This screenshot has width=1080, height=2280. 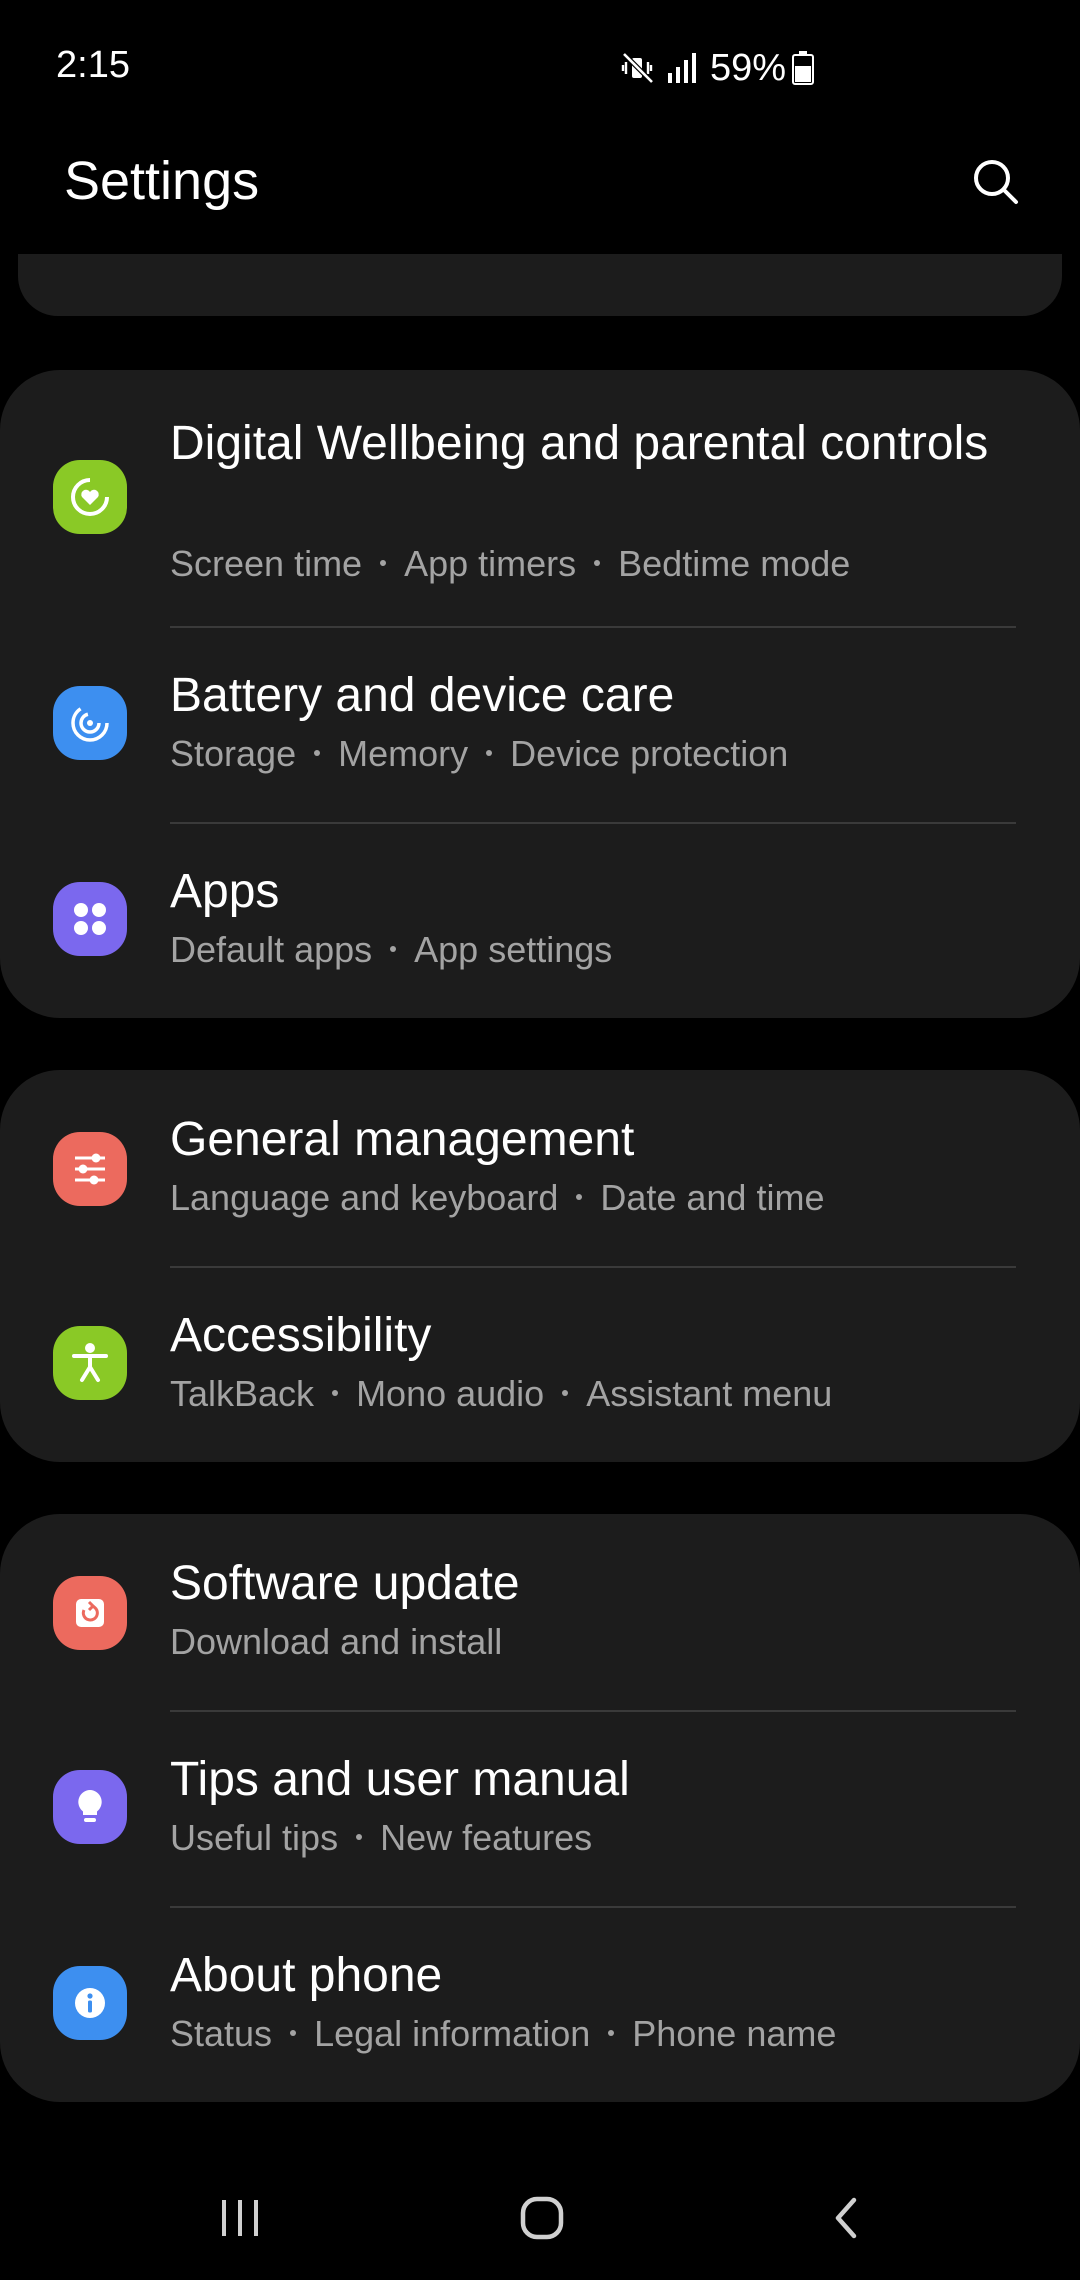 What do you see at coordinates (402, 1139) in the screenshot?
I see `item-title: General management` at bounding box center [402, 1139].